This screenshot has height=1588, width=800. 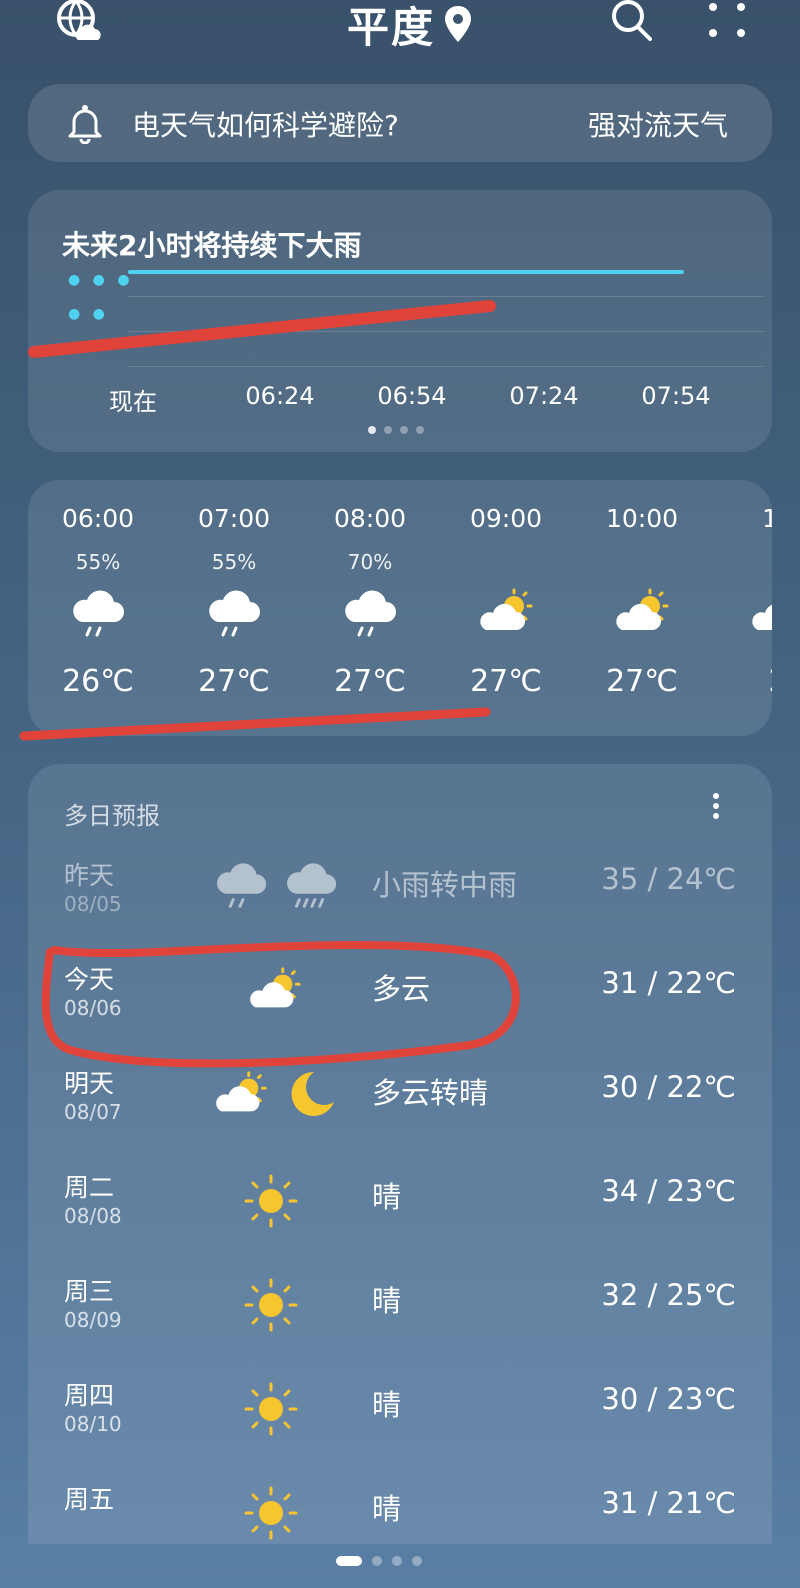 I want to click on day-temp-range: 30 / 22℃, so click(x=668, y=1087).